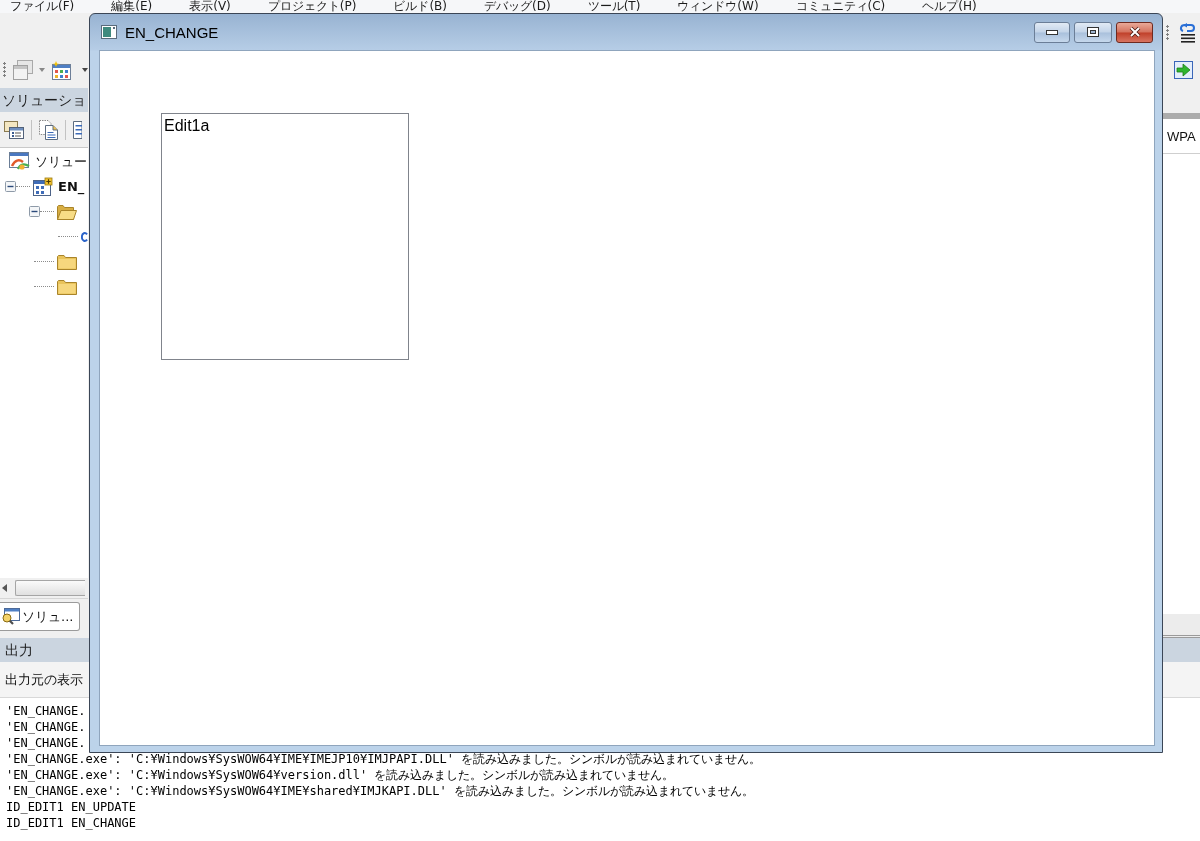  Describe the element at coordinates (312, 6) in the screenshot. I see `menu-item: プロジェクト(P)` at that location.